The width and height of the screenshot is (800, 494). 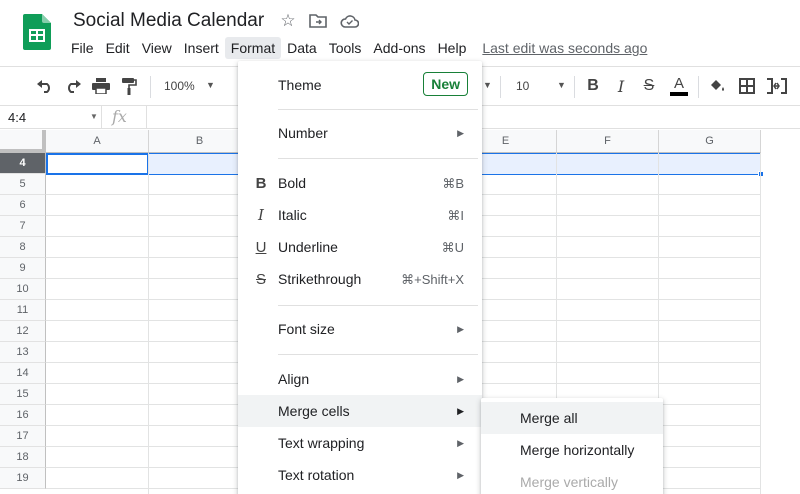 What do you see at coordinates (201, 48) in the screenshot?
I see `menu-insert: Insert` at bounding box center [201, 48].